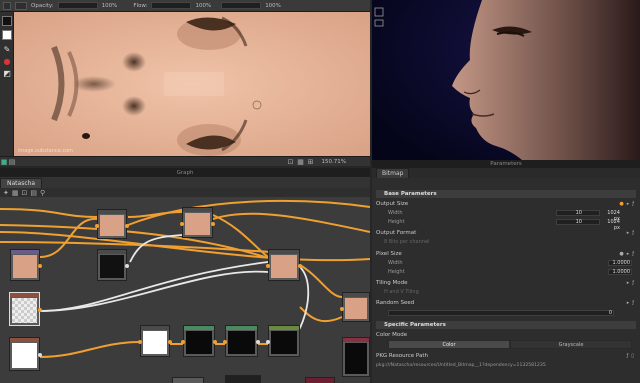 The width and height of the screenshot is (640, 383). Describe the element at coordinates (7, 5) in the screenshot. I see `paint-mode-button` at that location.